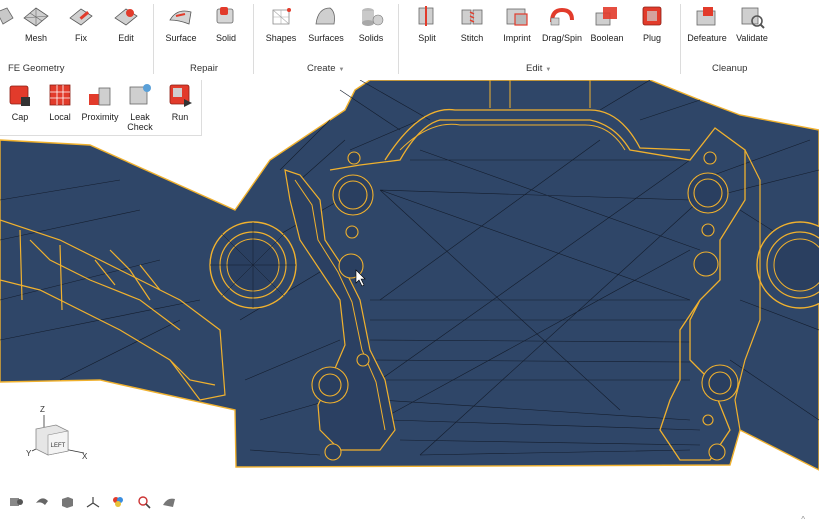 This screenshot has width=819, height=526. I want to click on fix-label: Fix, so click(81, 38).